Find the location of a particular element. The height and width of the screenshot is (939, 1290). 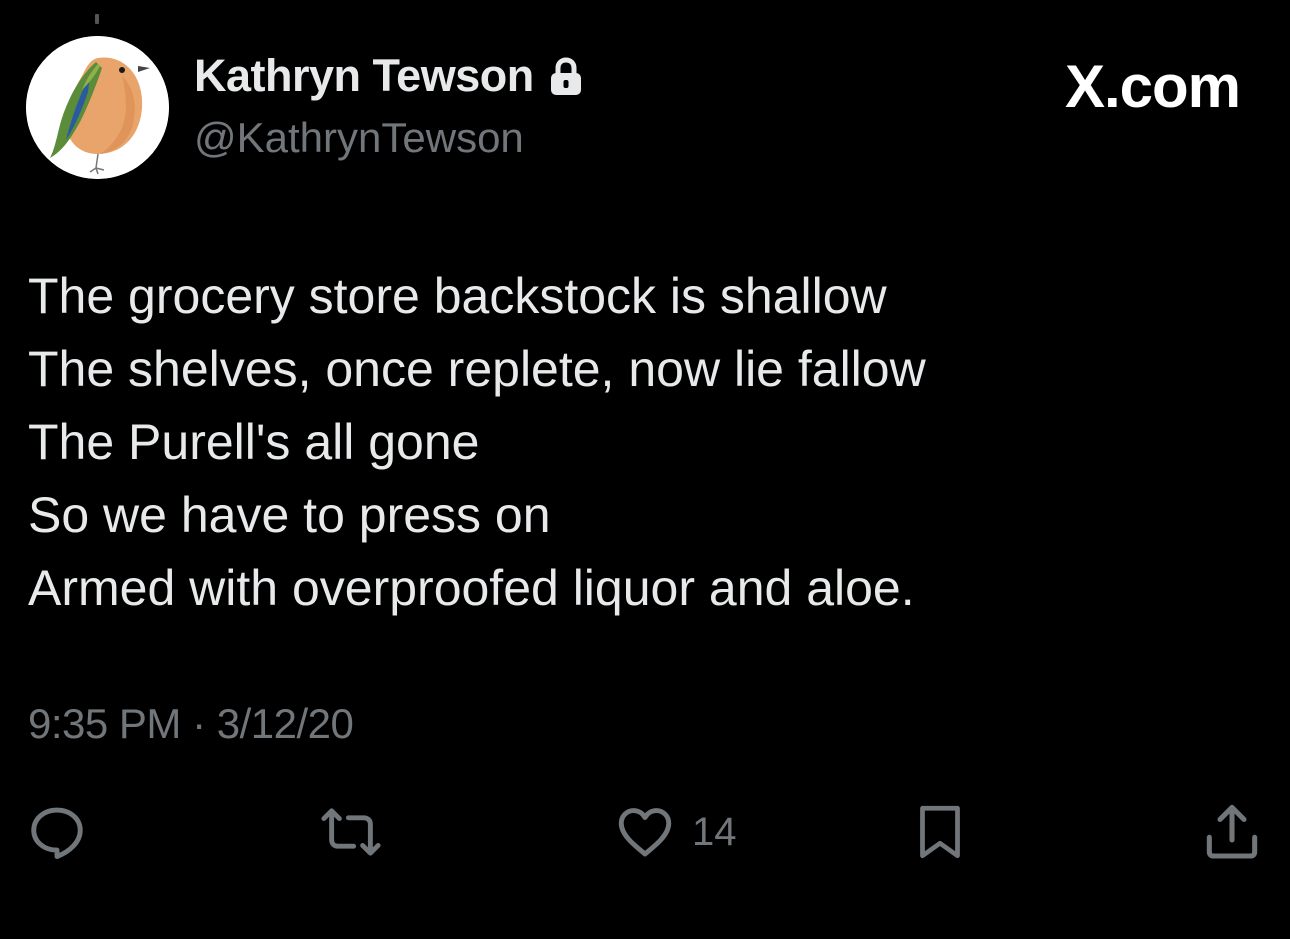

tweet-timestamp: 9:35 PM · 3/12/20 is located at coordinates (191, 724).